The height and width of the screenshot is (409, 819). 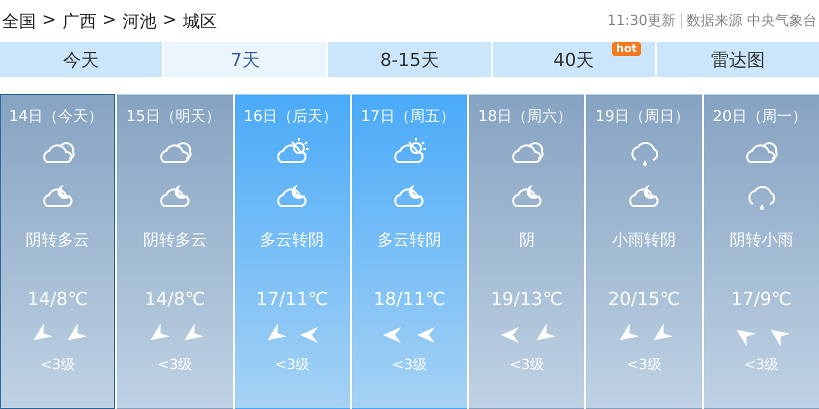 What do you see at coordinates (292, 299) in the screenshot?
I see `temperature: 17/11℃` at bounding box center [292, 299].